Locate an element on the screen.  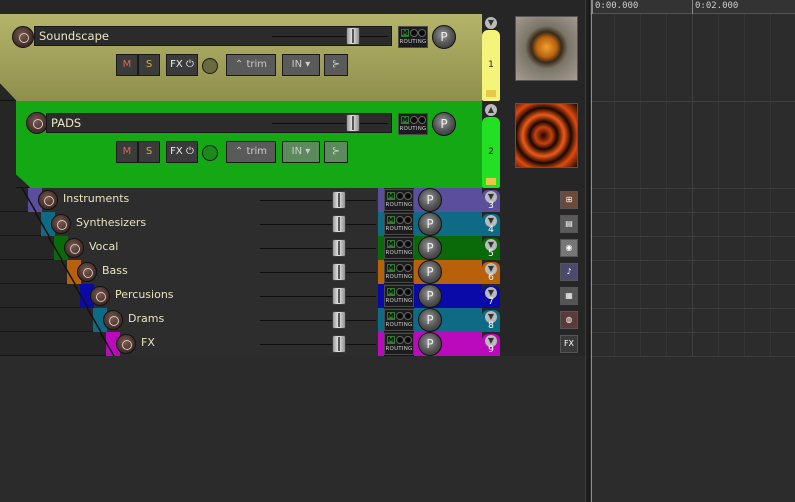
input-label: IN is located at coordinates (297, 64).